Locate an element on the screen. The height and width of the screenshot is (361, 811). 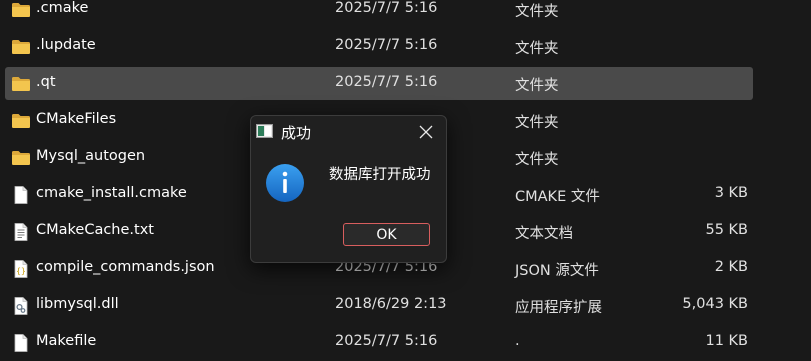
file-row: .cmake 2025/7/7 5:16 文件夹 is located at coordinates (405, 14).